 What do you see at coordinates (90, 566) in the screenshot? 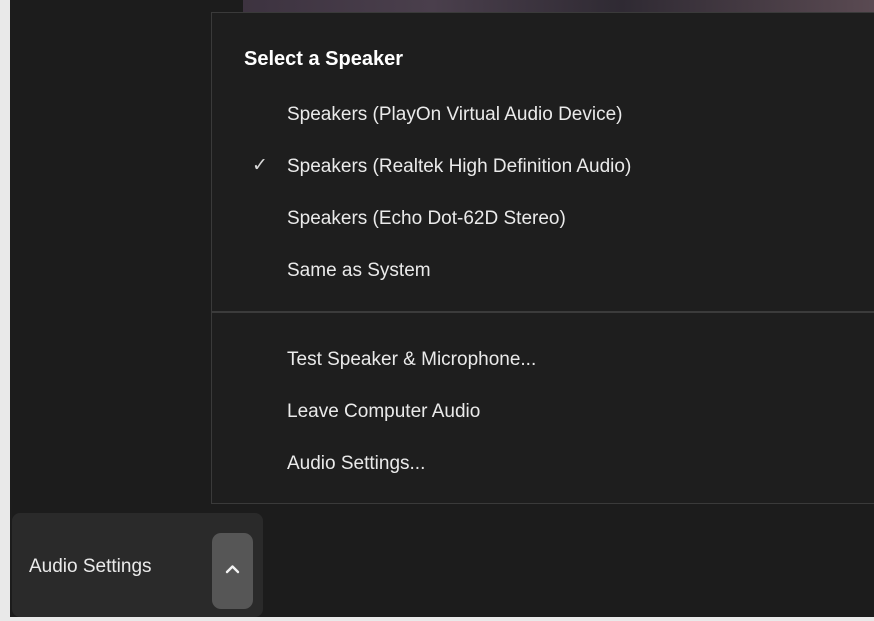
I see `audio-settings-label: Audio Settings` at bounding box center [90, 566].